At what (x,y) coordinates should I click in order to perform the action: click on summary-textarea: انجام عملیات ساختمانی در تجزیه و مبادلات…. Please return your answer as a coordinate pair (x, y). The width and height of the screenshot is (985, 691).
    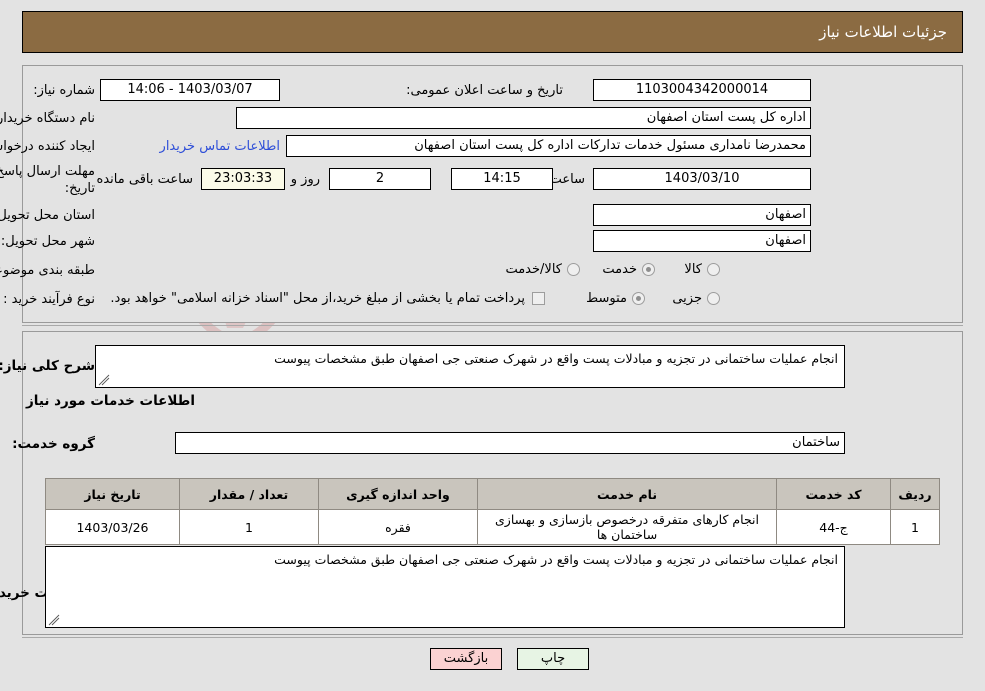
    Looking at the image, I should click on (470, 366).